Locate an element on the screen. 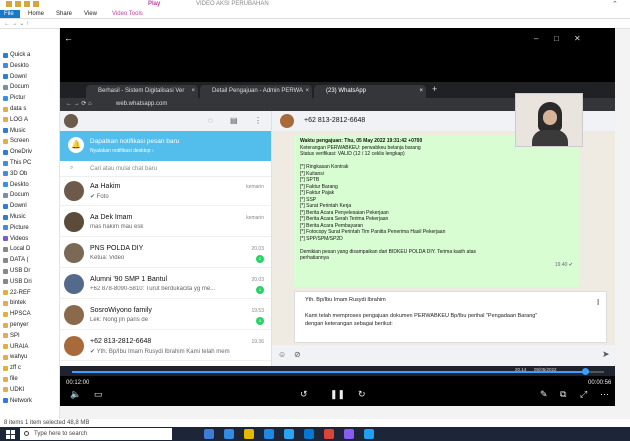 This screenshot has height=441, width=630. volume-icon: 🔈 is located at coordinates (75, 394).